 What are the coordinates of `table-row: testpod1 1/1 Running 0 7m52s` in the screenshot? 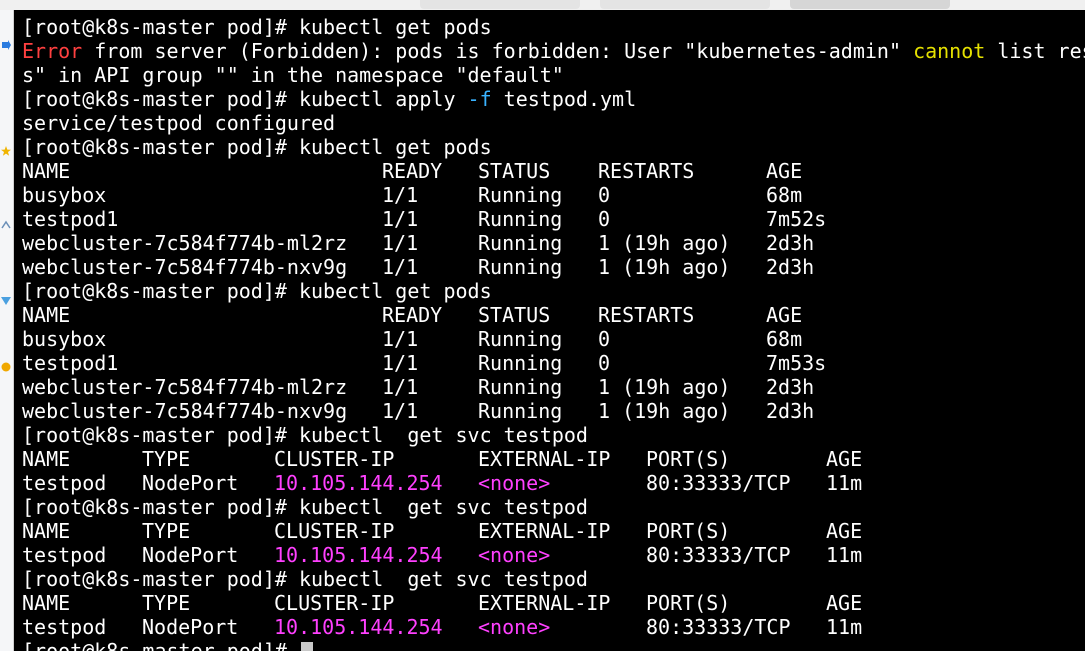 It's located at (553, 219).